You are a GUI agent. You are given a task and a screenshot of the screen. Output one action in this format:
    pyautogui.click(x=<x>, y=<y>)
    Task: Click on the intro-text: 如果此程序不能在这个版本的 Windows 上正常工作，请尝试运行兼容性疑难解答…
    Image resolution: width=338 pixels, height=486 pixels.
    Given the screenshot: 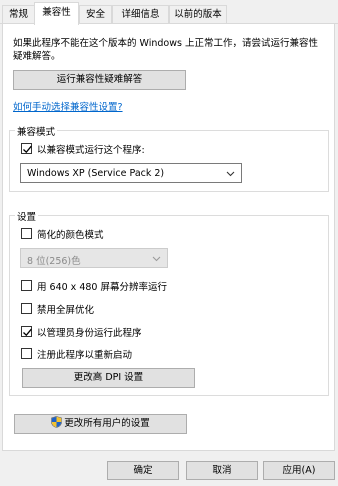 What is the action you would take?
    pyautogui.click(x=165, y=50)
    